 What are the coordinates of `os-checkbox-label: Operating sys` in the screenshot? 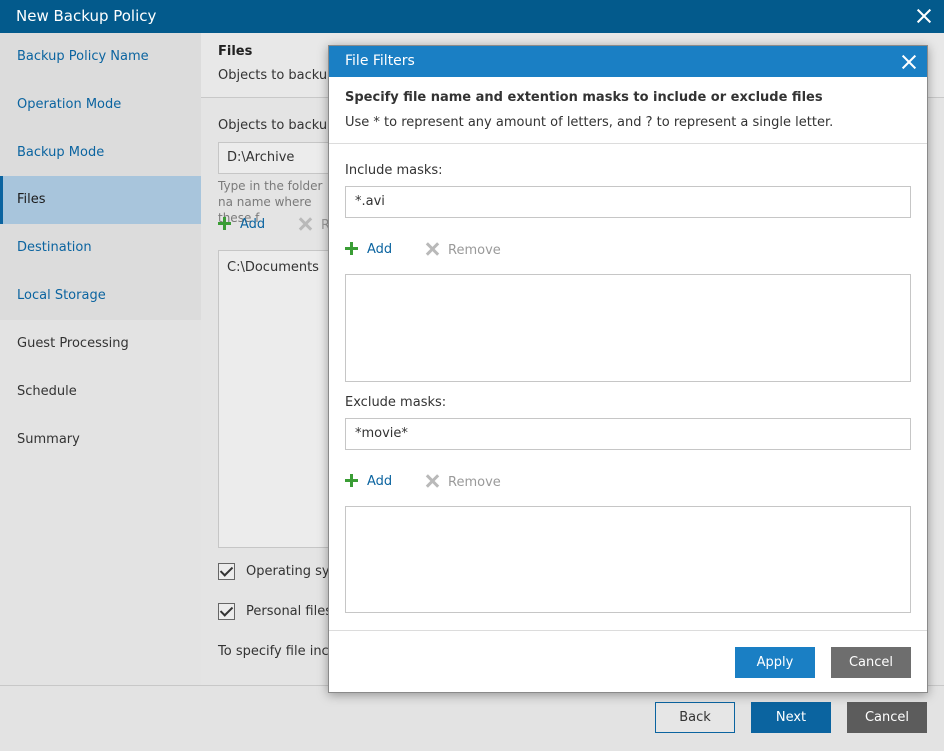 It's located at (291, 571).